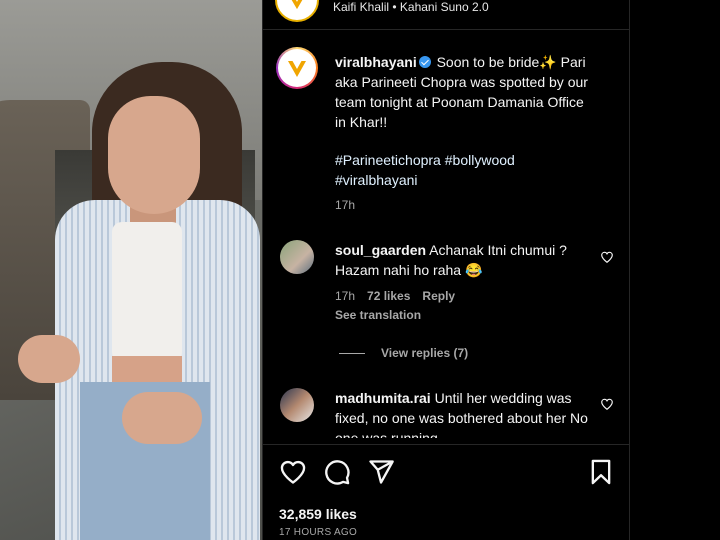  I want to click on person-white-top, so click(147, 292).